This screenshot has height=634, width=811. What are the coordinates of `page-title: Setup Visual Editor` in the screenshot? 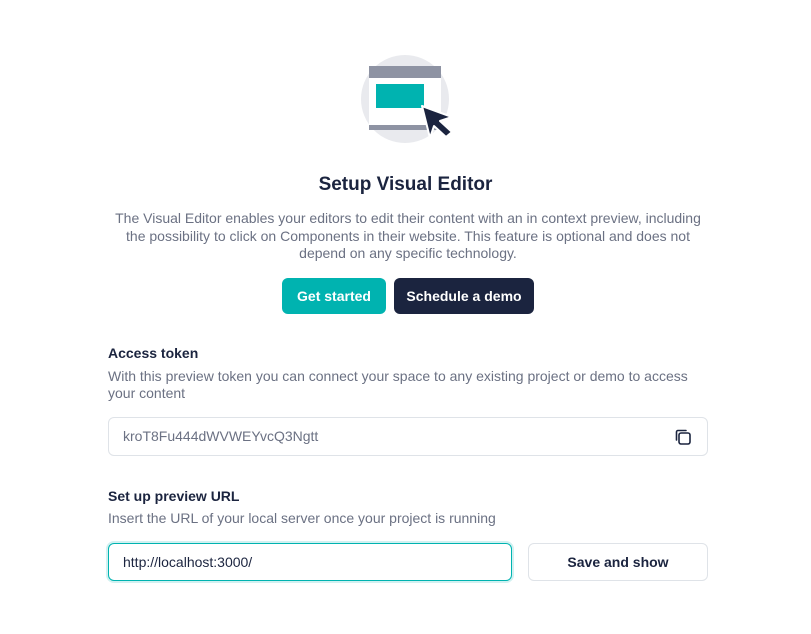 It's located at (405, 184).